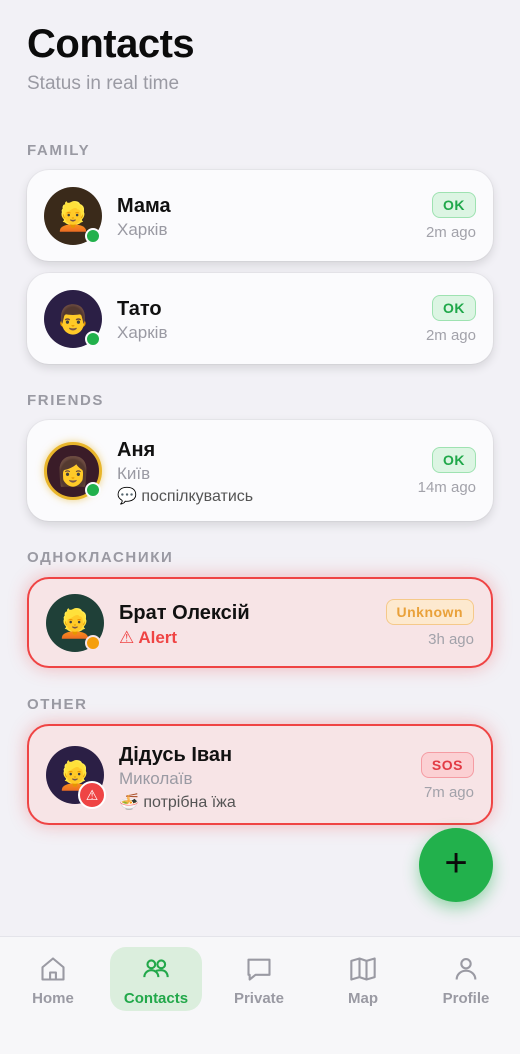 This screenshot has width=520, height=1054. Describe the element at coordinates (136, 450) in the screenshot. I see `contact-name: Аня` at that location.